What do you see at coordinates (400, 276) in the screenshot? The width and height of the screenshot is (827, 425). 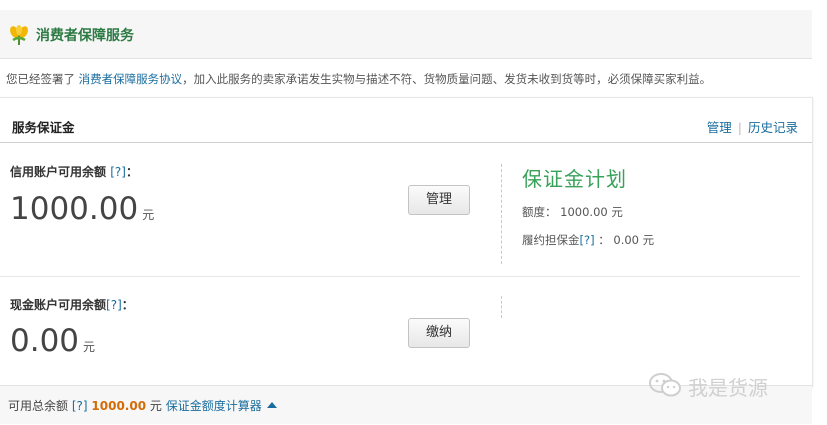 I see `row-divider` at bounding box center [400, 276].